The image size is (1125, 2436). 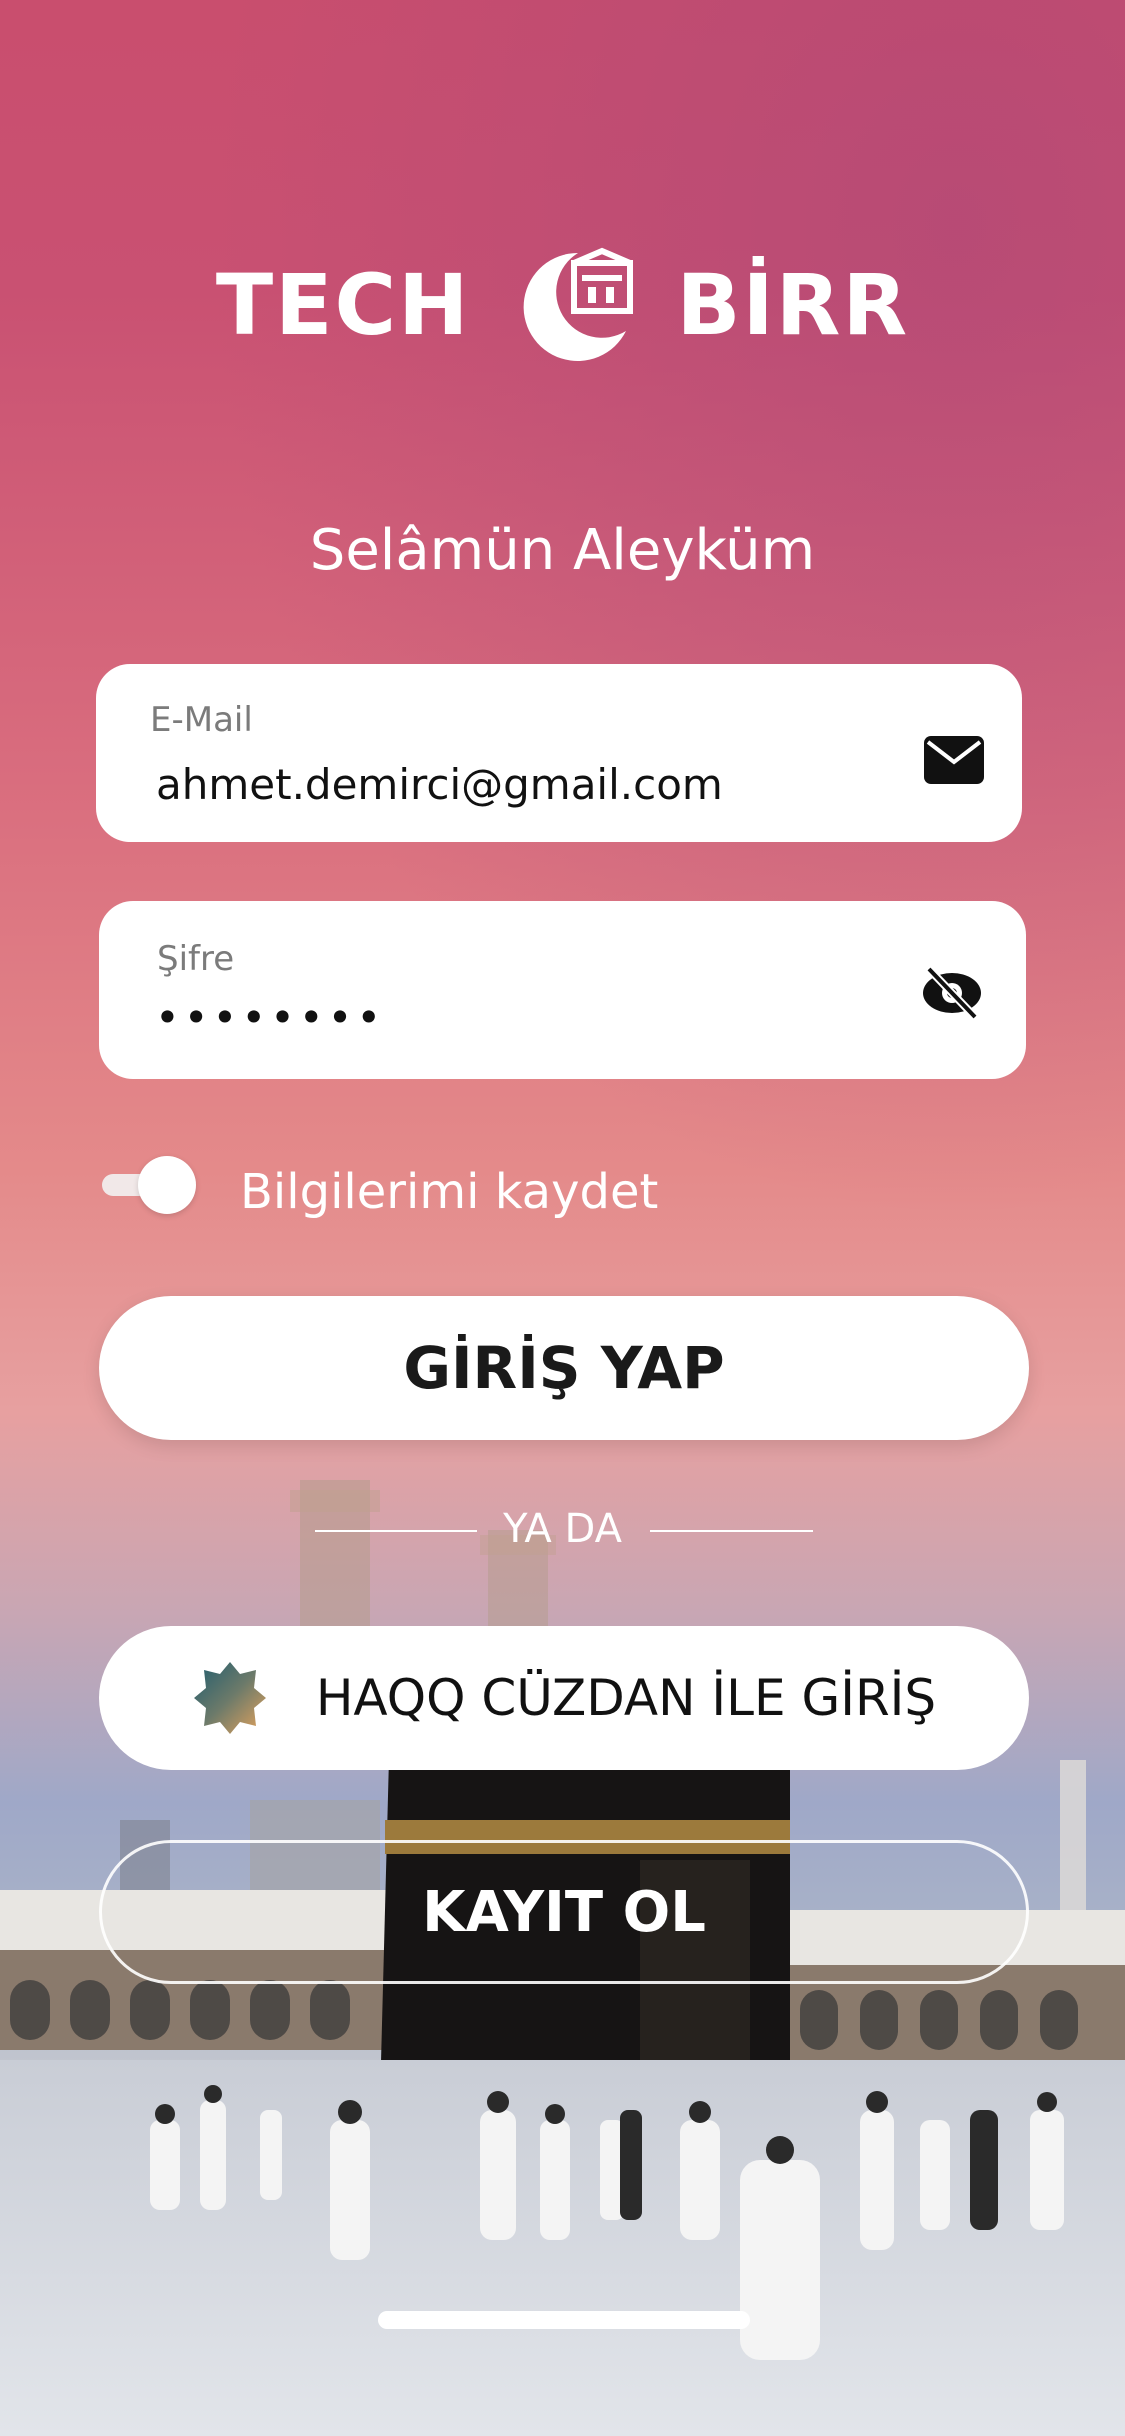 I want to click on brand-left-word: TECH, so click(x=343, y=305).